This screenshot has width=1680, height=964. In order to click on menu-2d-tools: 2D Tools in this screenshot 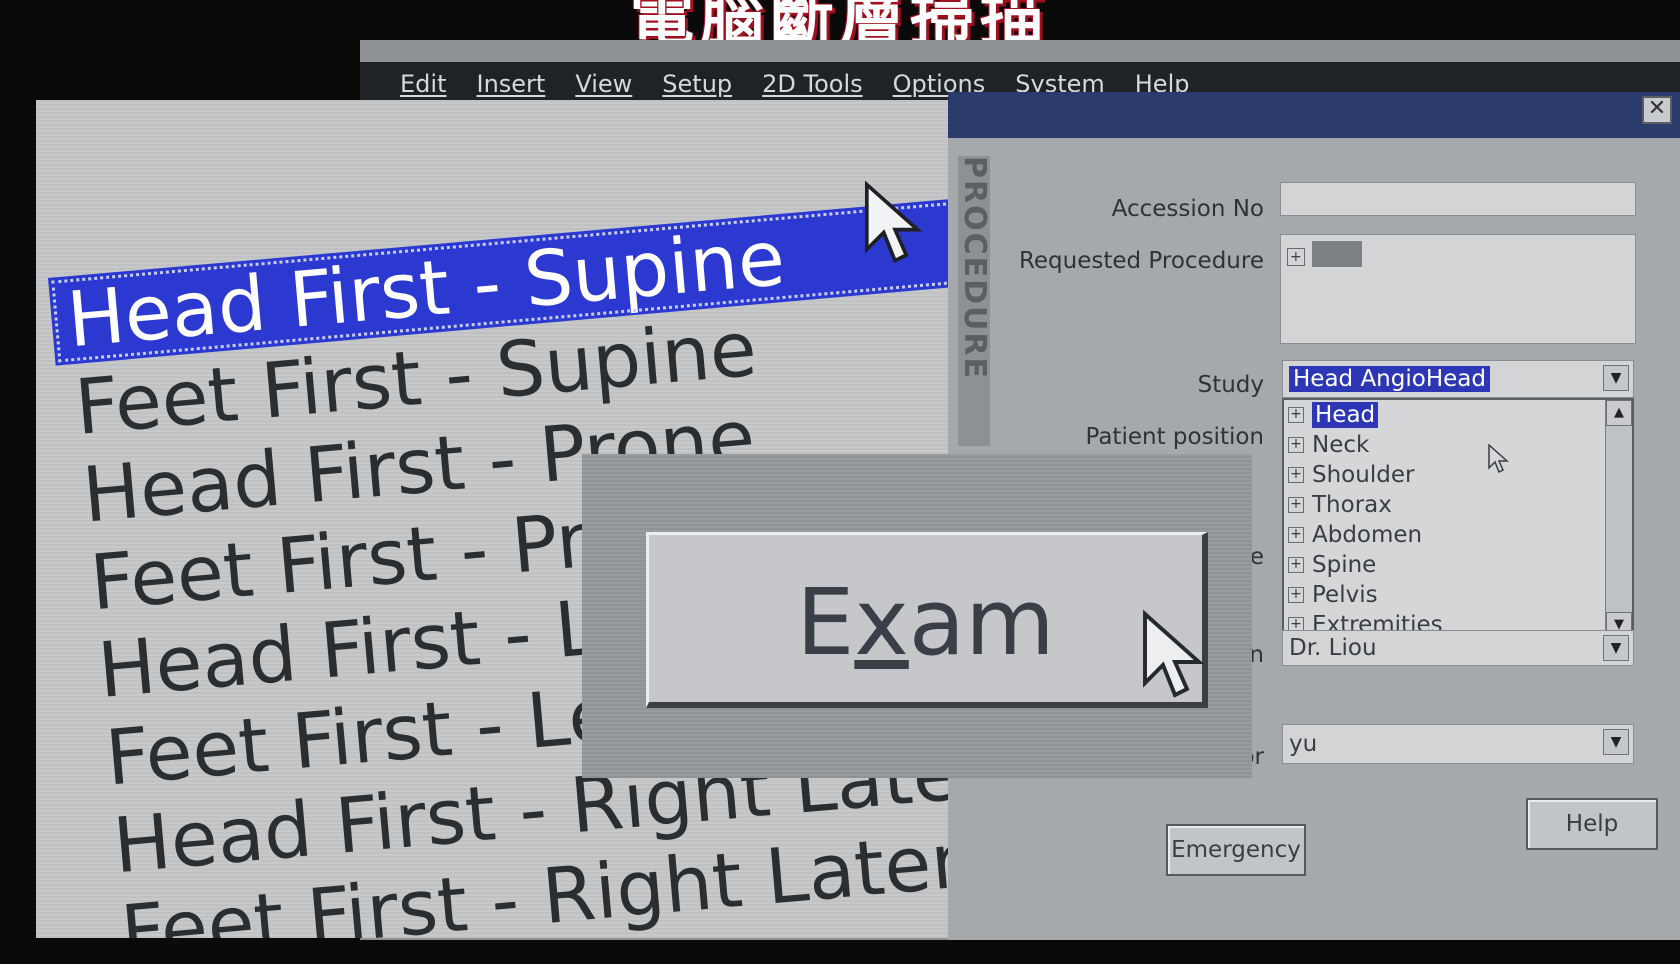, I will do `click(812, 84)`.